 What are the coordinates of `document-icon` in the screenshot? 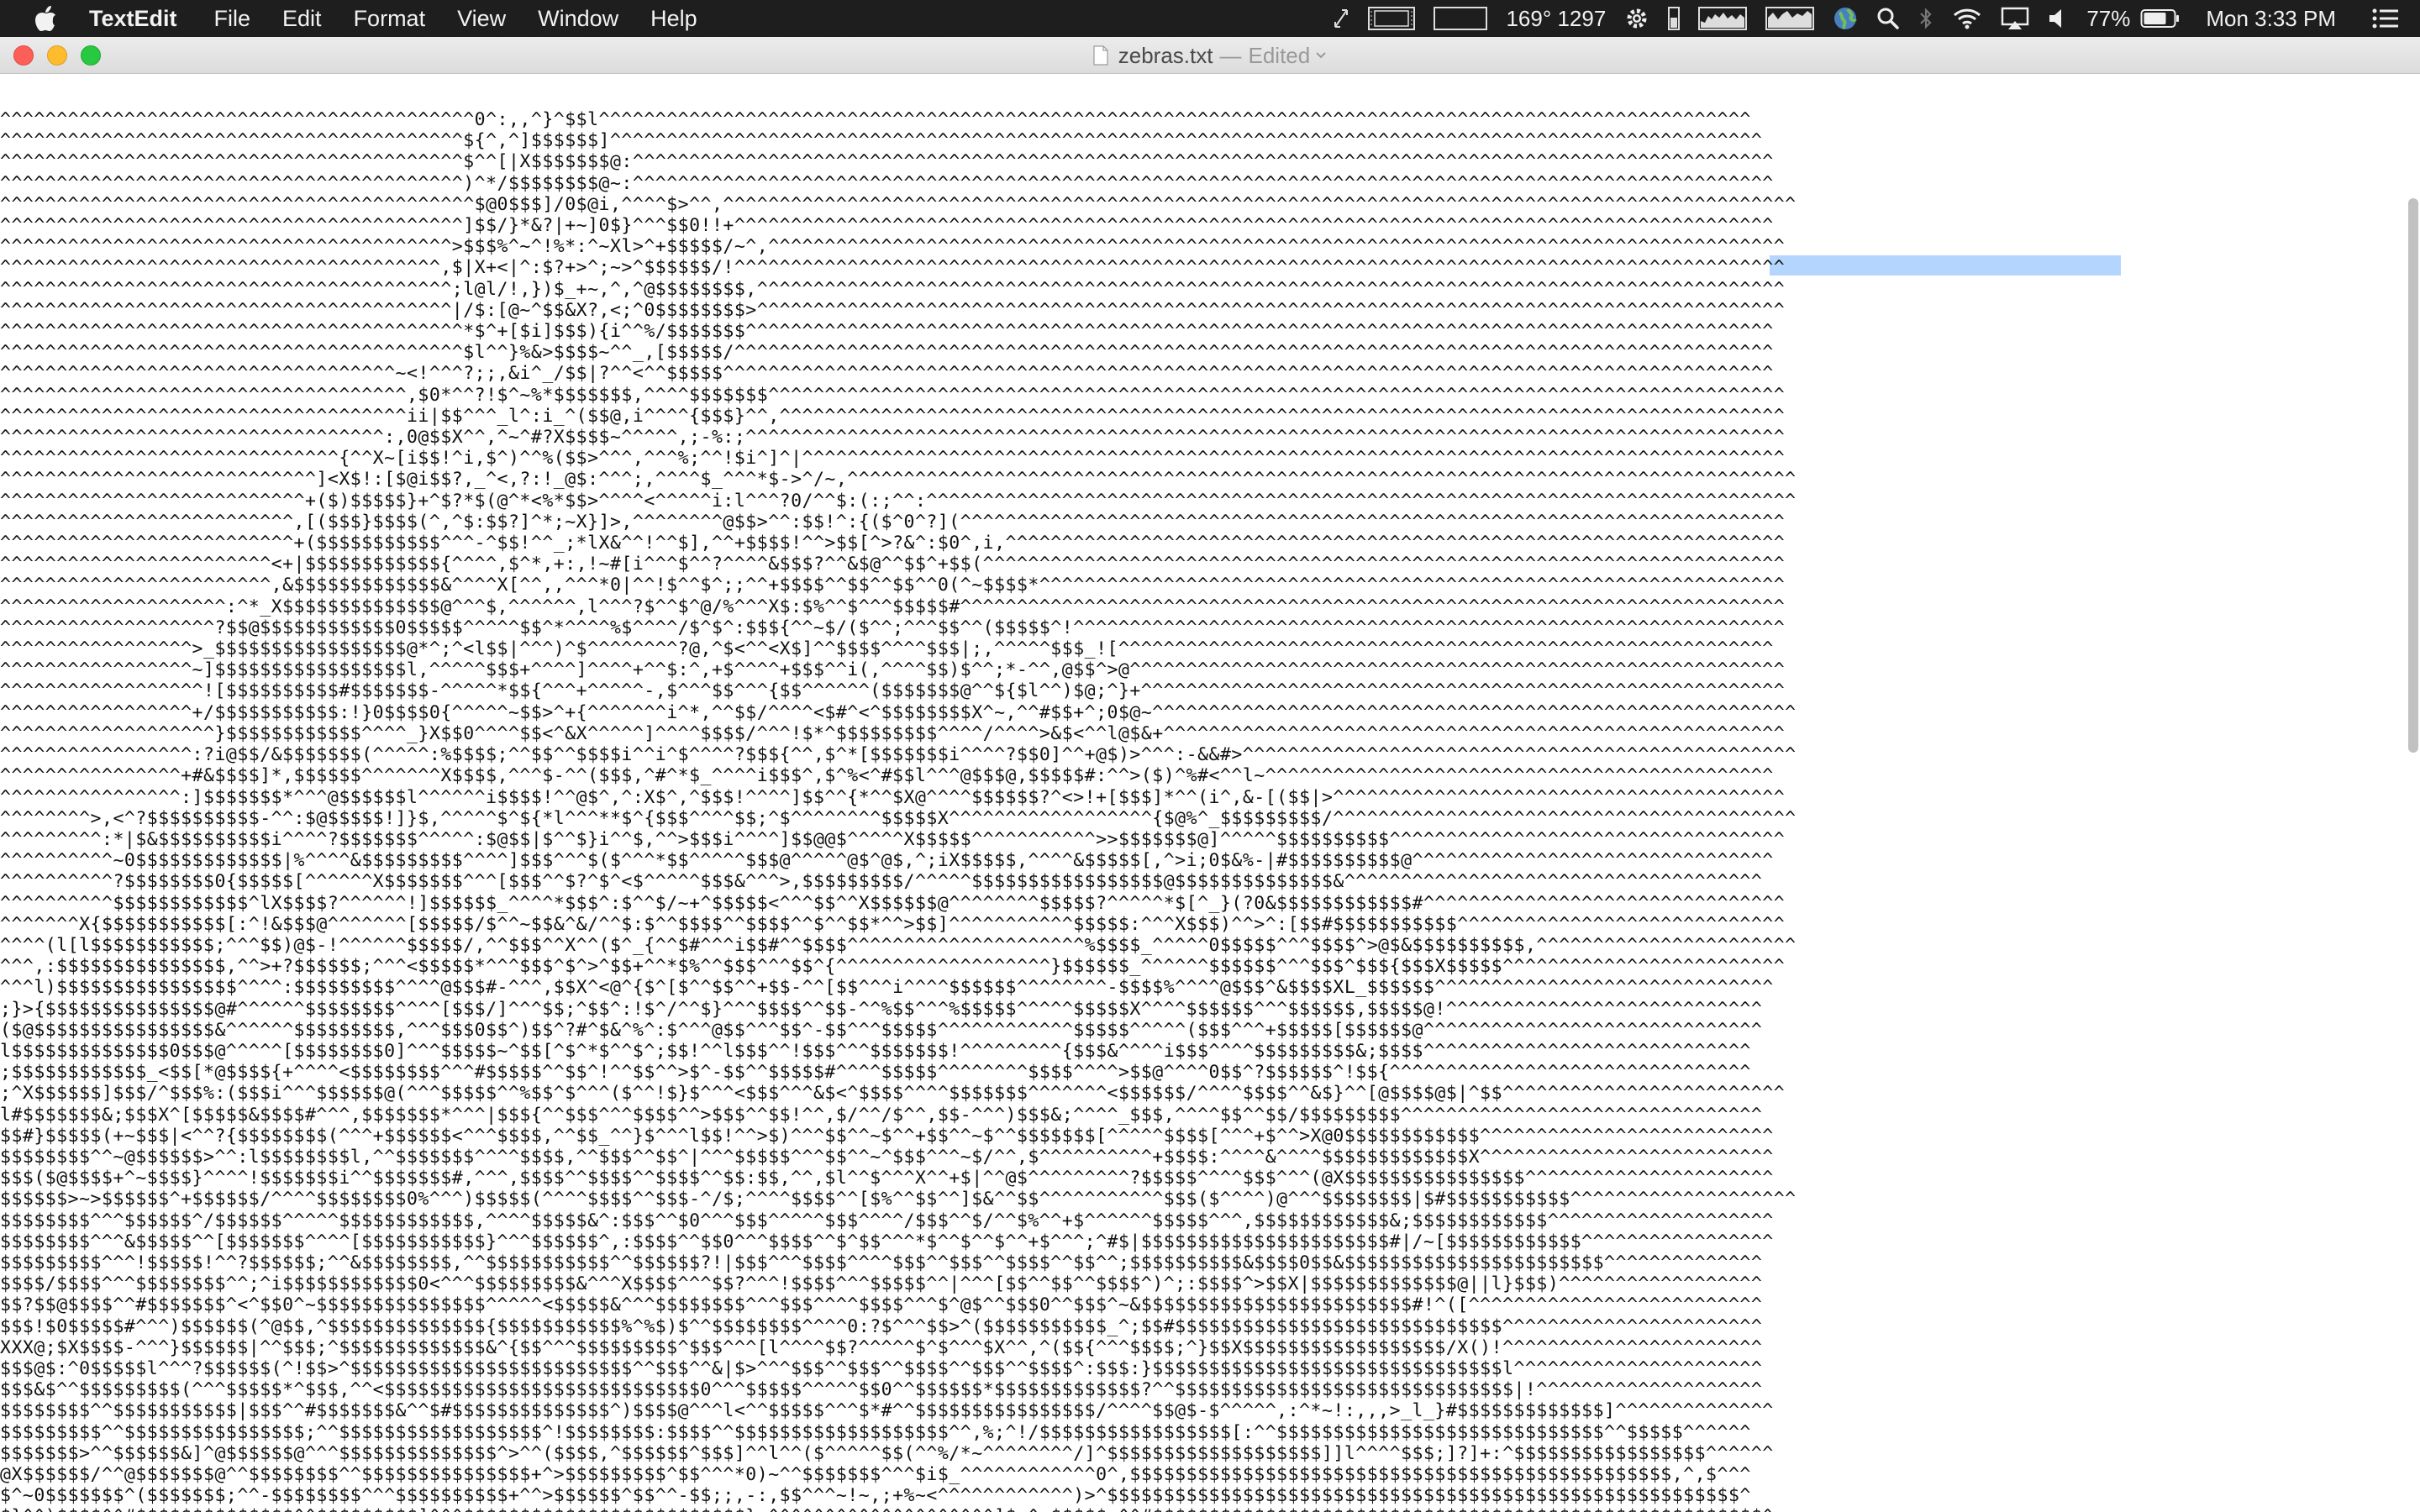 It's located at (1101, 55).